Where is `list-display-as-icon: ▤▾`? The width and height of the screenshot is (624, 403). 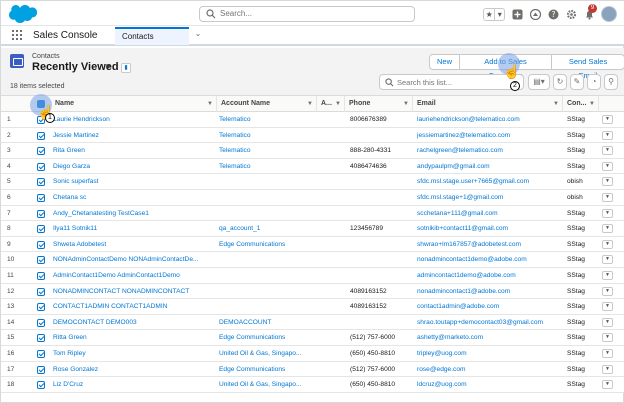 list-display-as-icon: ▤▾ is located at coordinates (539, 82).